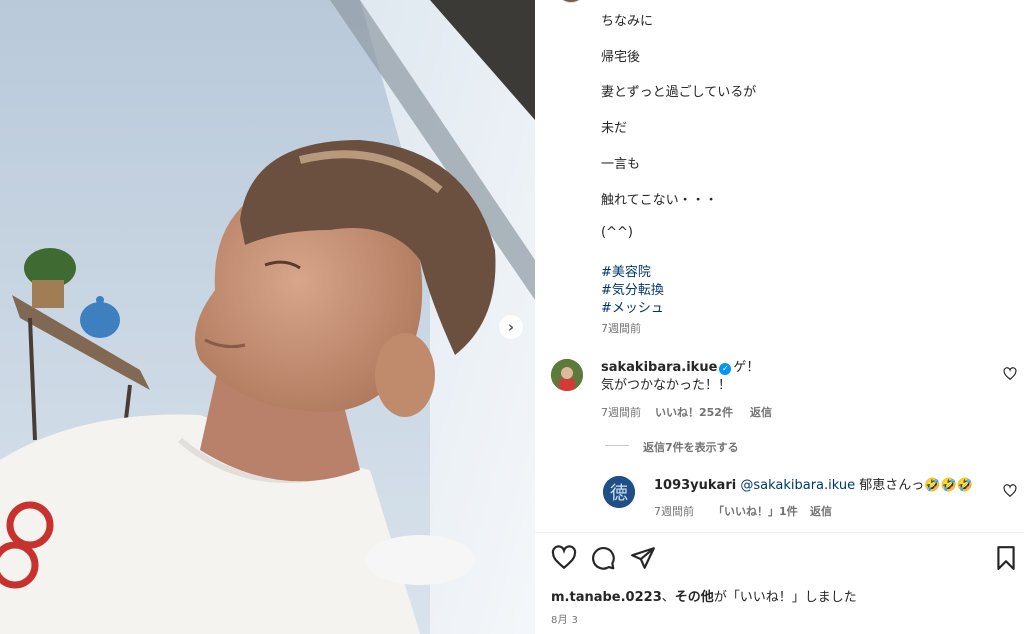  I want to click on comment-icon, so click(603, 558).